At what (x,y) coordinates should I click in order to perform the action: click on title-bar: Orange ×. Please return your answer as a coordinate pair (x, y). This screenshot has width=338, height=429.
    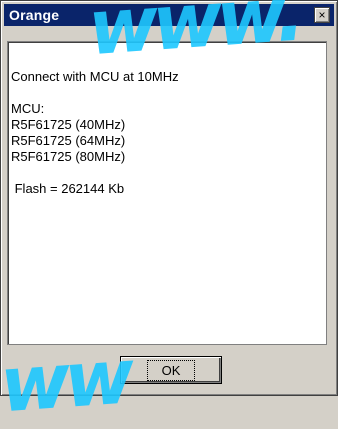
    Looking at the image, I should click on (169, 15).